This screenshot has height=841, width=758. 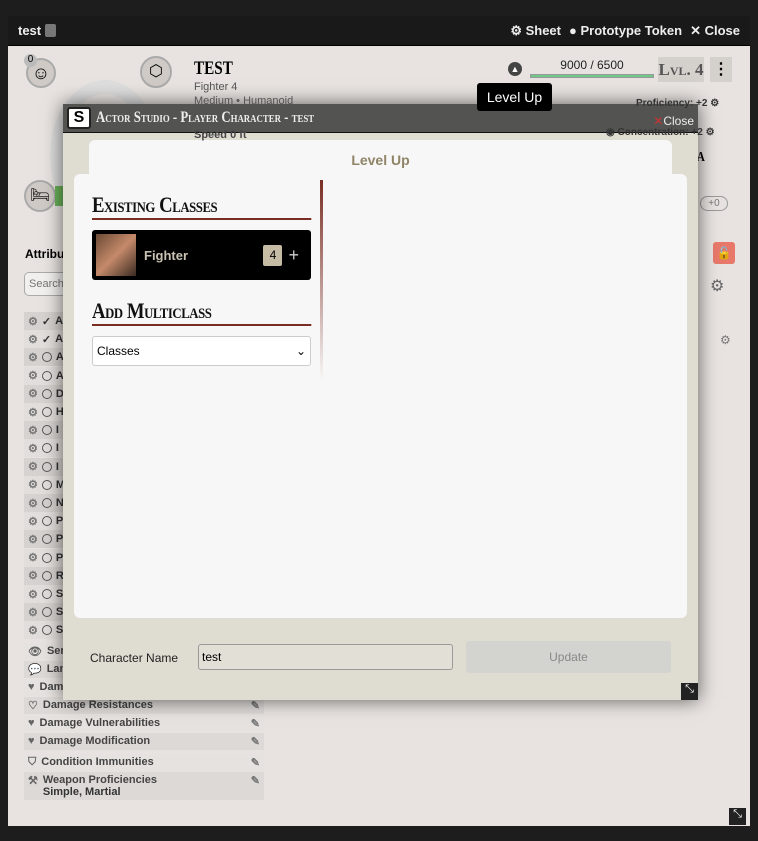 What do you see at coordinates (625, 31) in the screenshot?
I see `prototype-token-button: ● Prototype Token` at bounding box center [625, 31].